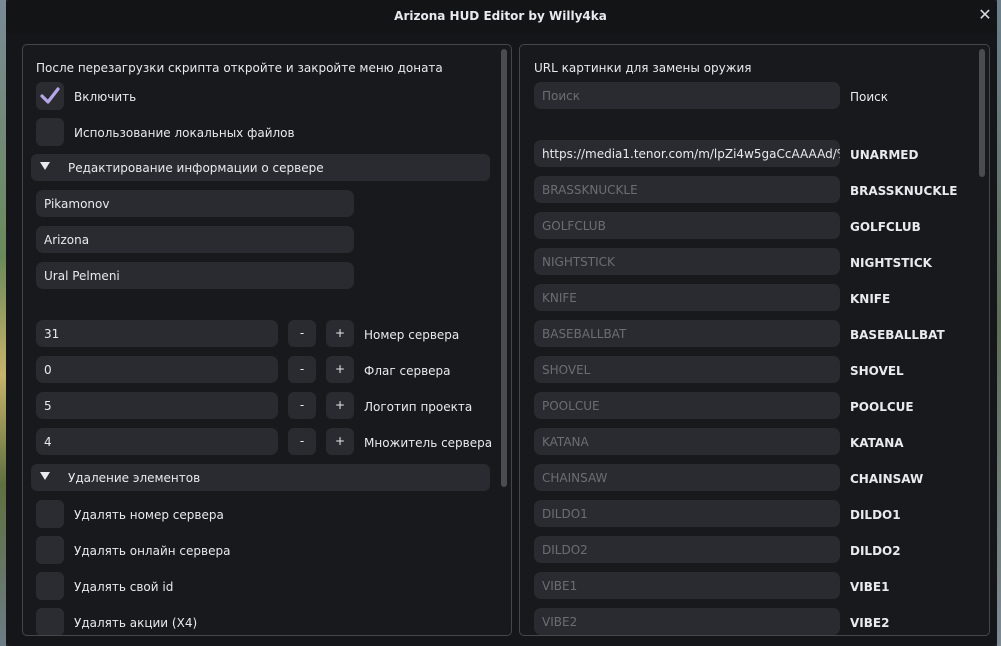 Image resolution: width=1001 pixels, height=646 pixels. Describe the element at coordinates (875, 515) in the screenshot. I see `weapon-label: DILDO1` at that location.